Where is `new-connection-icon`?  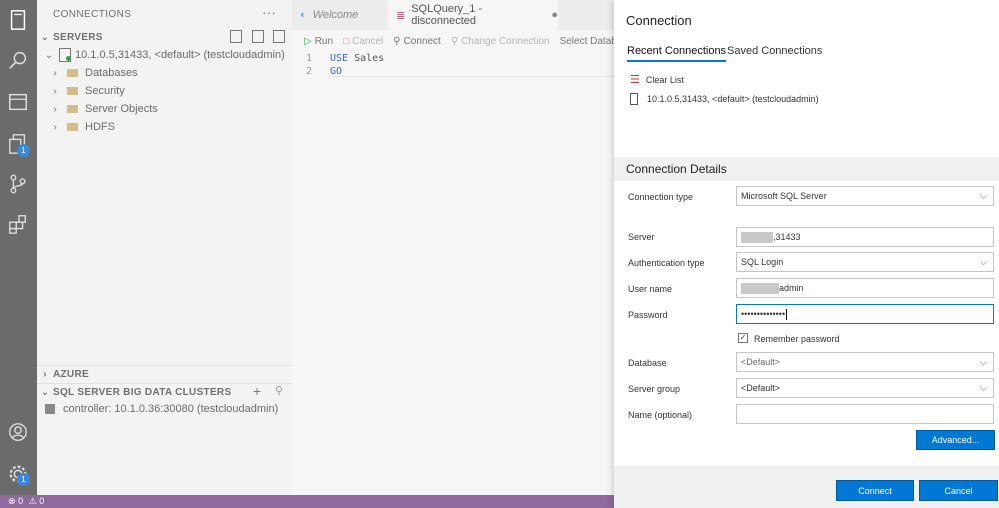
new-connection-icon is located at coordinates (236, 36).